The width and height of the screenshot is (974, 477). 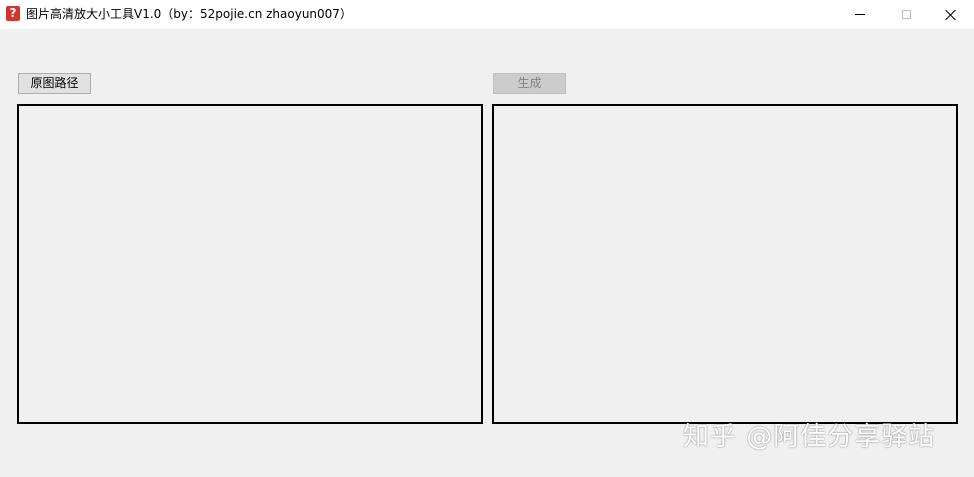 I want to click on app-icon: ?, so click(x=13, y=13).